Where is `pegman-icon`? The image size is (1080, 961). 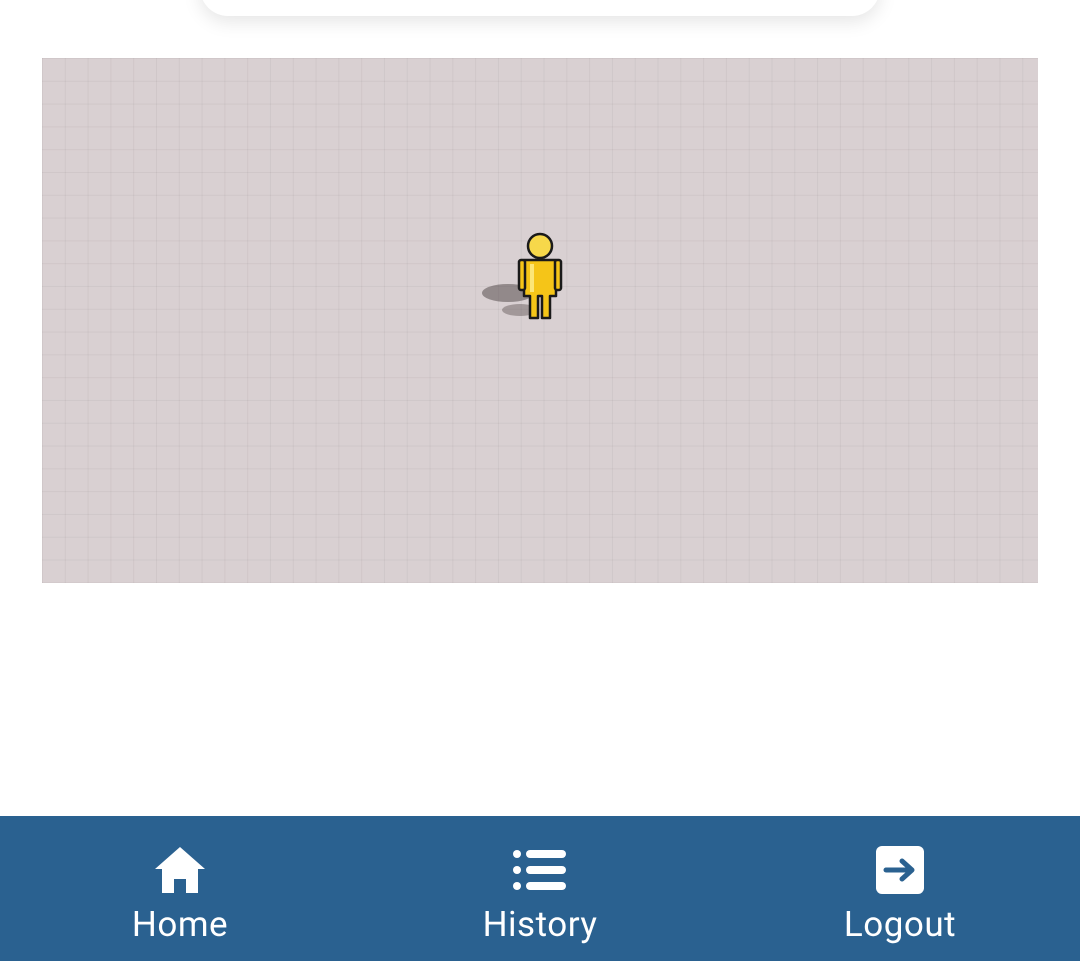 pegman-icon is located at coordinates (525, 278).